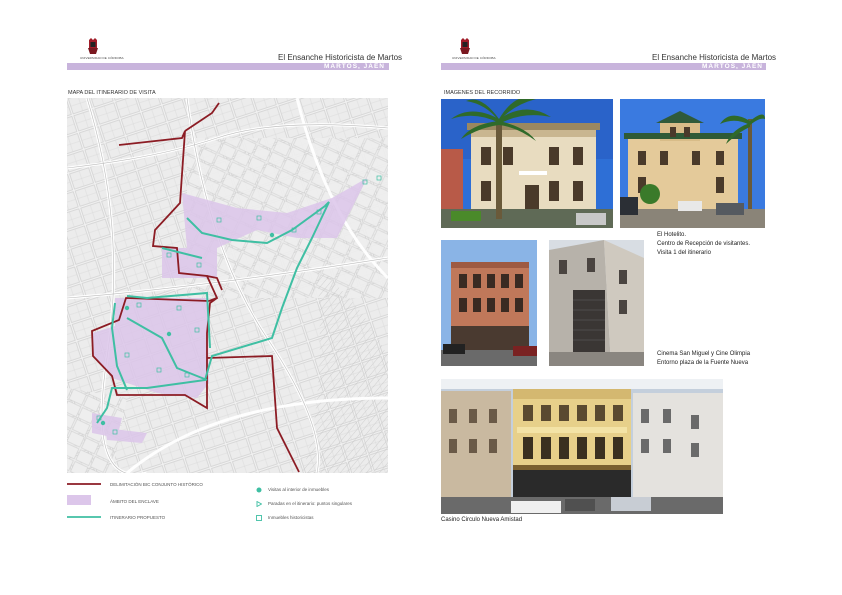  Describe the element at coordinates (684, 253) in the screenshot. I see `caption-hotelito-line3: Visita 1 del itinerario` at that location.